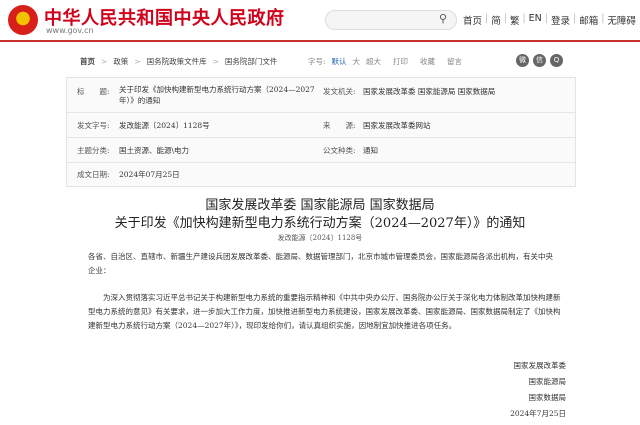 The height and width of the screenshot is (425, 640). I want to click on font-size-large: 大, so click(357, 61).